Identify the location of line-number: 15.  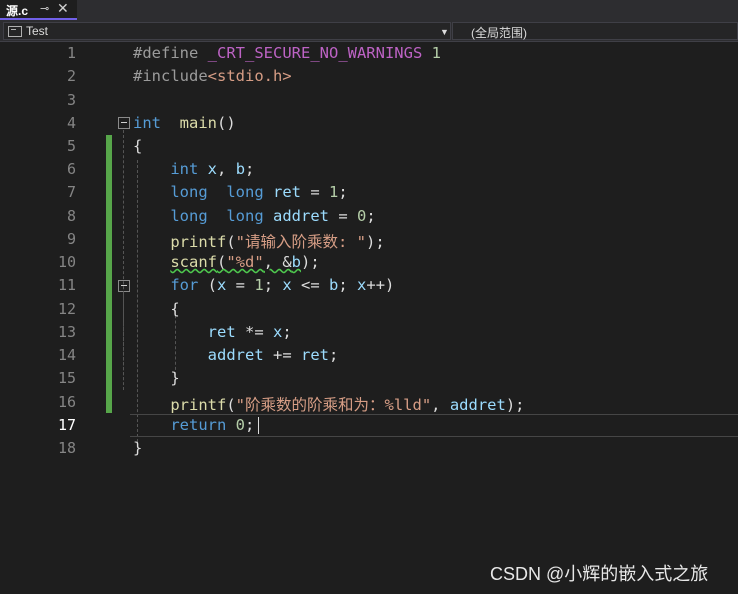
(66, 378).